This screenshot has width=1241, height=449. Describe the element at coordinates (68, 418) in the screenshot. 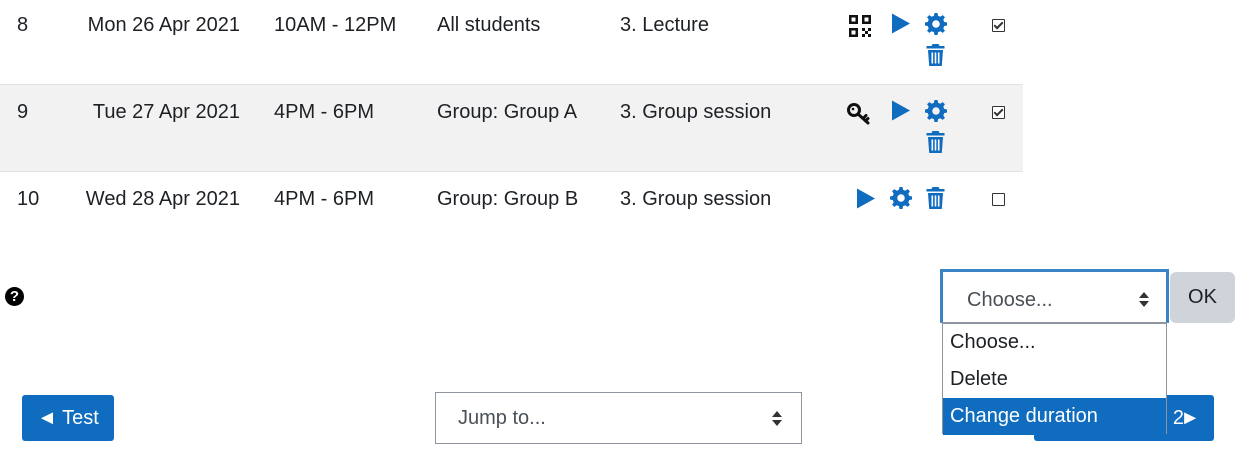

I see `previous-page-button: ◄ Test` at that location.